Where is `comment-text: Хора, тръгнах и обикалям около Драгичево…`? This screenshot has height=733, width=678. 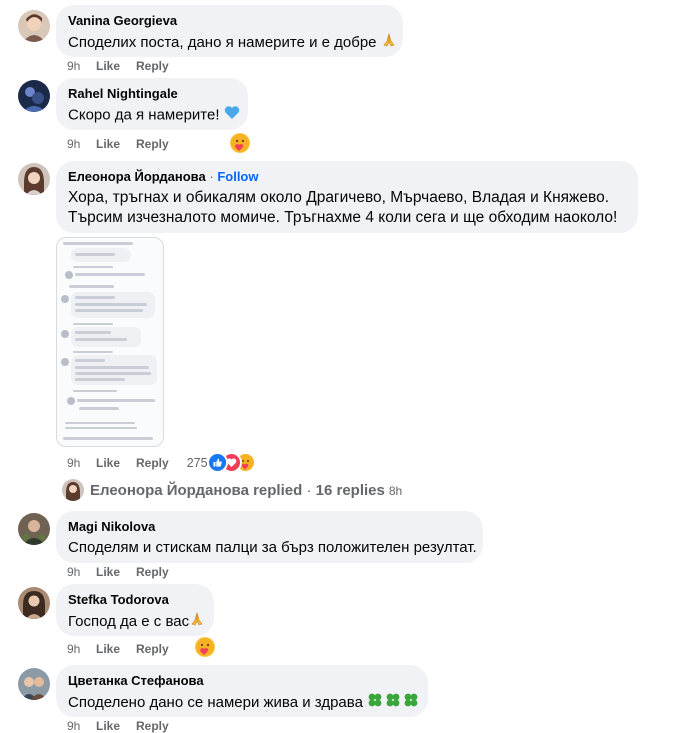 comment-text: Хора, тръгнах и обикалям около Драгичево… is located at coordinates (339, 197).